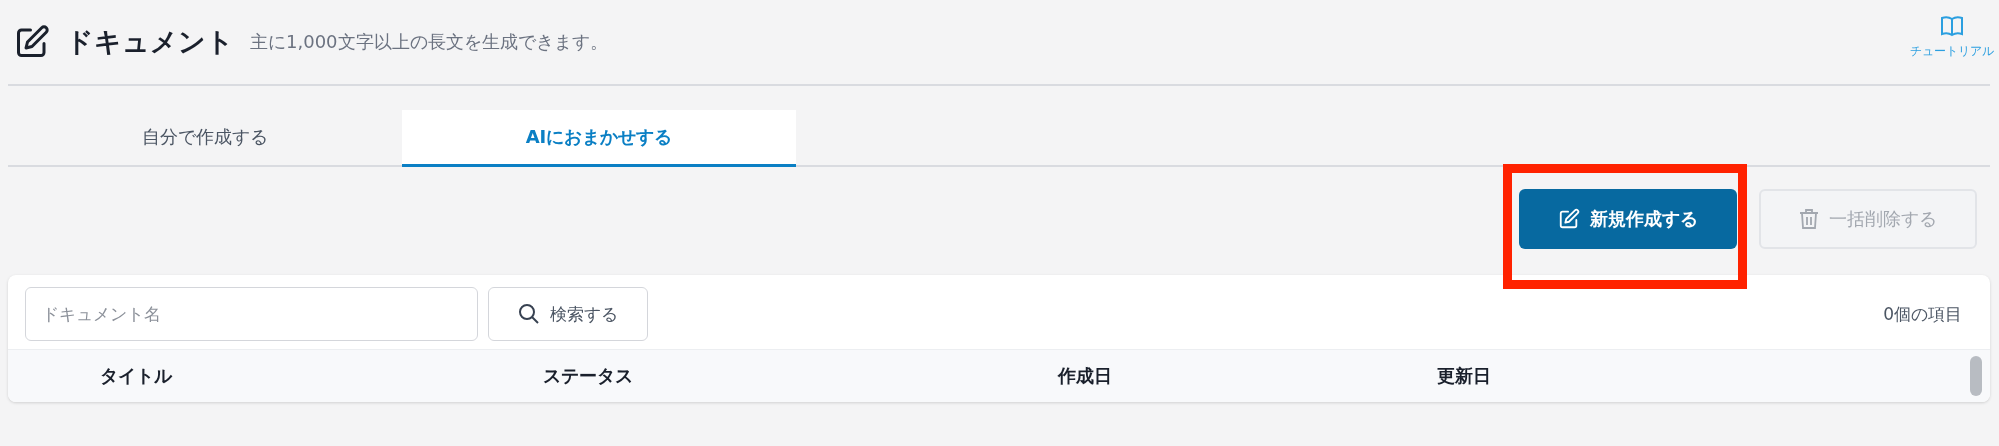 This screenshot has height=446, width=1999. Describe the element at coordinates (251, 314) in the screenshot. I see `search-field: ドキュメント名` at that location.